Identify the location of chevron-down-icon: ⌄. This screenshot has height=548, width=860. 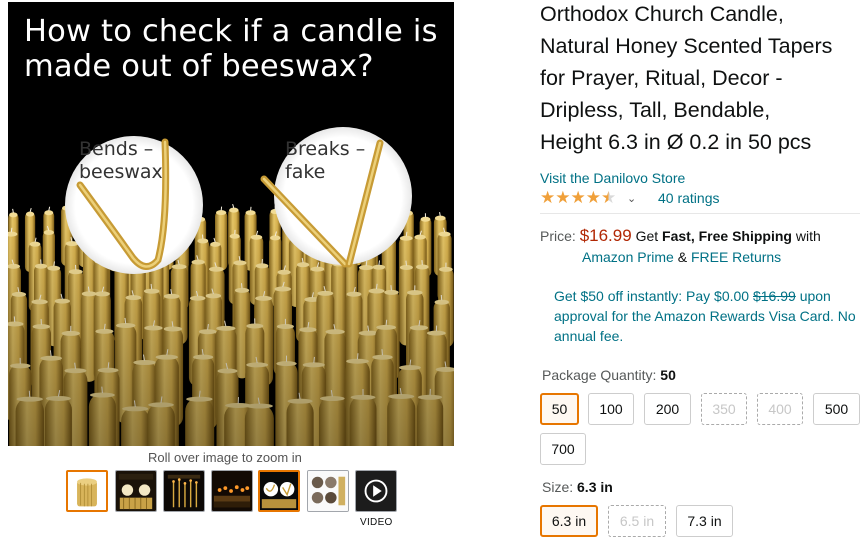
(631, 198).